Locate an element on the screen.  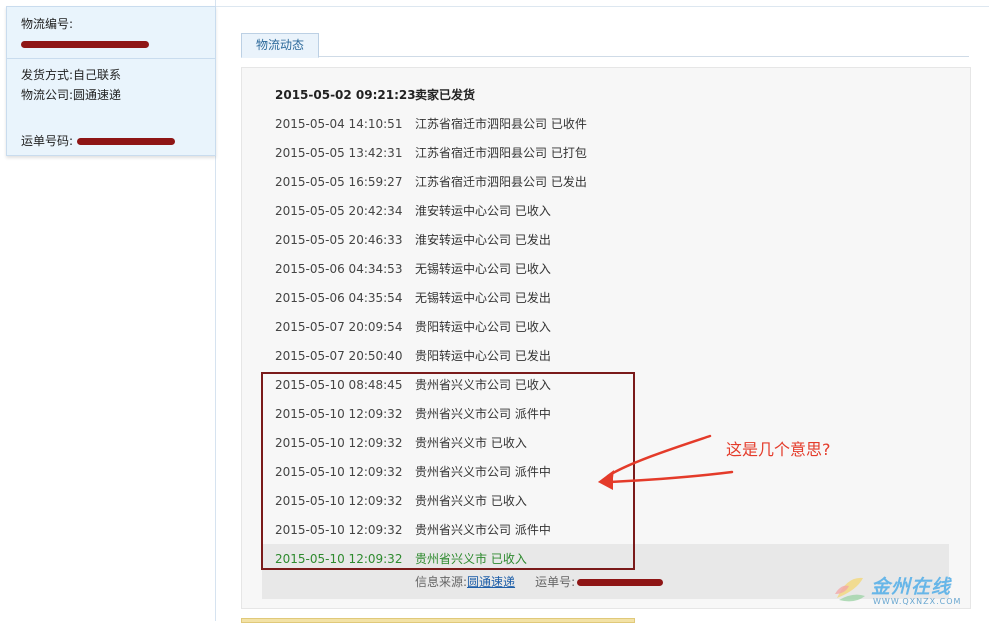
event-desc: 卖家已发货 is located at coordinates (445, 95).